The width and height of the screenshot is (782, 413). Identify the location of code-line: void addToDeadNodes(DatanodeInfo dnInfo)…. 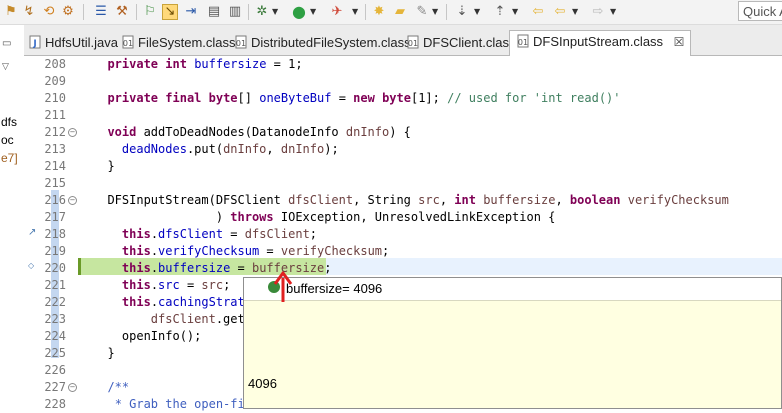
(259, 132).